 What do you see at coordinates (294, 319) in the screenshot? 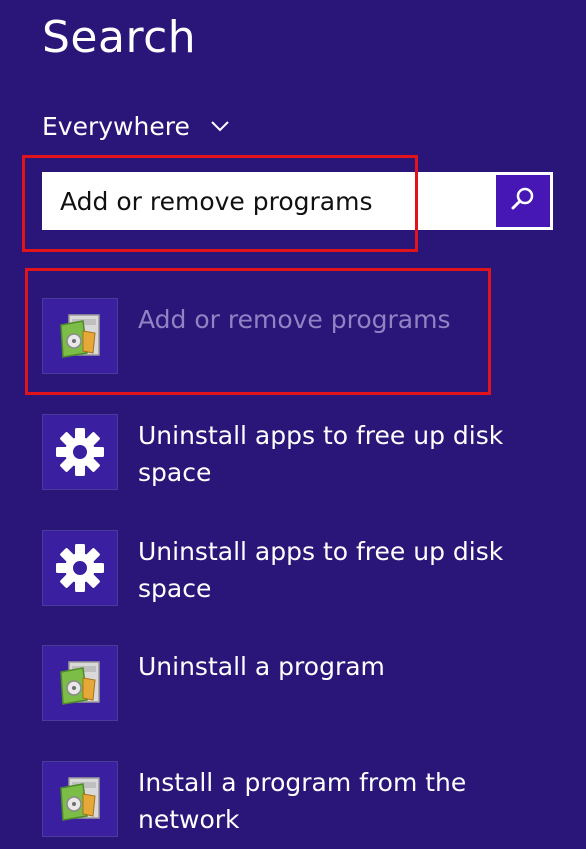
I see `result-label: Add or remove programs` at bounding box center [294, 319].